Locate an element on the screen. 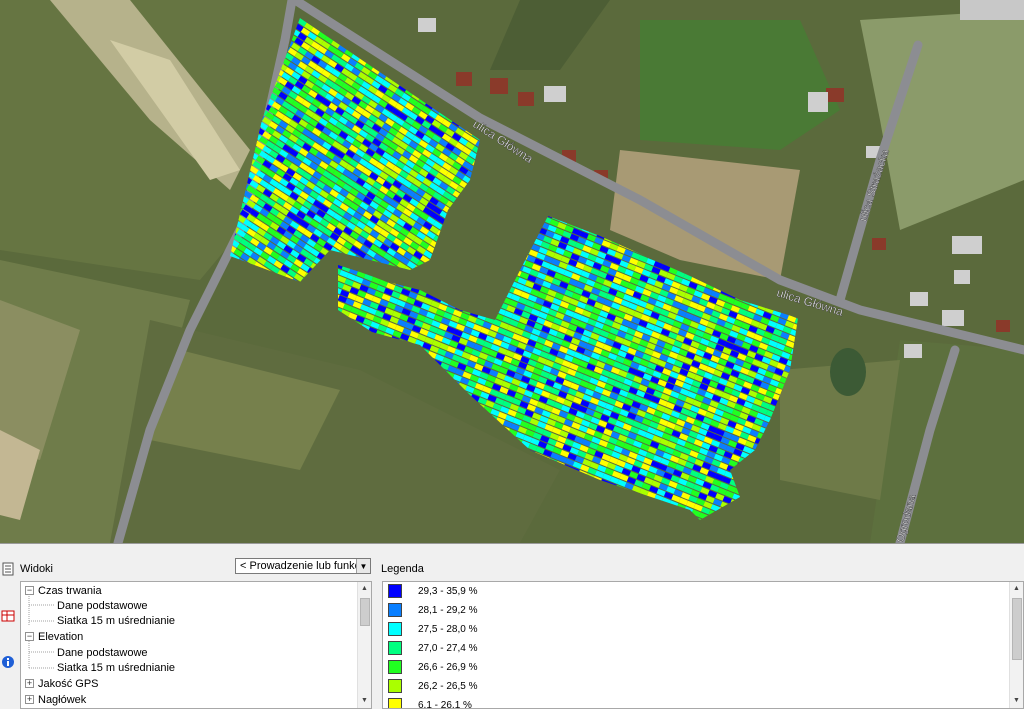 The width and height of the screenshot is (1024, 709). legend-item: 26,2 - 26,5 % is located at coordinates (432, 686).